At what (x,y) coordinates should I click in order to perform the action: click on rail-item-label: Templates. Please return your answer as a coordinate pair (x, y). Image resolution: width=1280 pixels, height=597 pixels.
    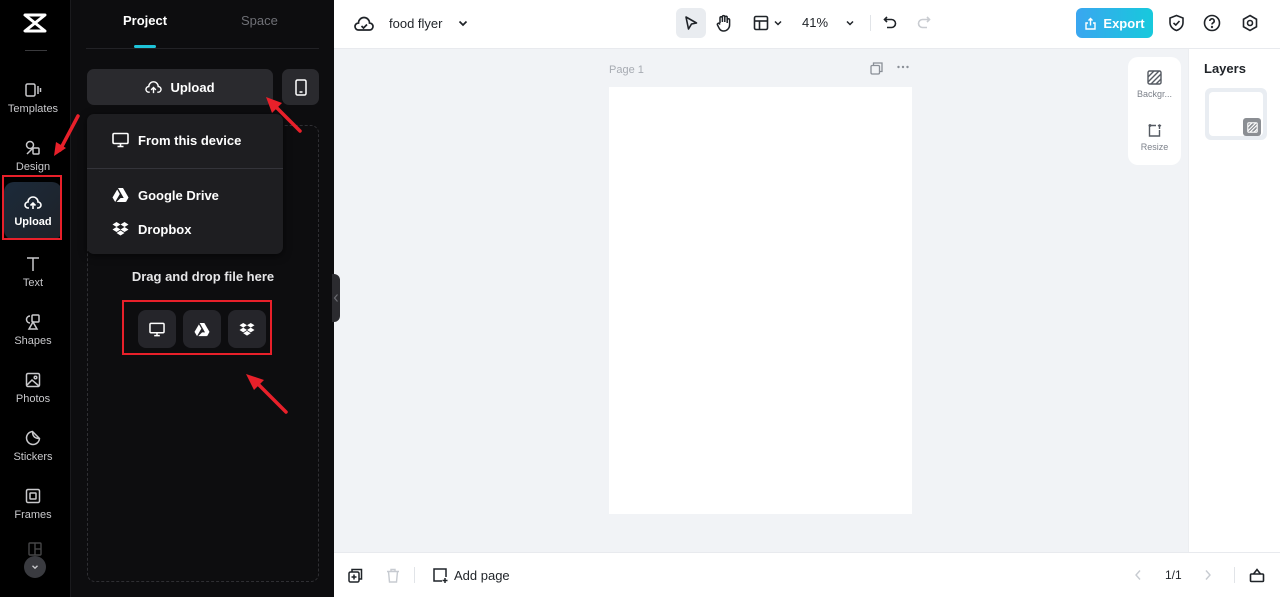
    Looking at the image, I should click on (33, 109).